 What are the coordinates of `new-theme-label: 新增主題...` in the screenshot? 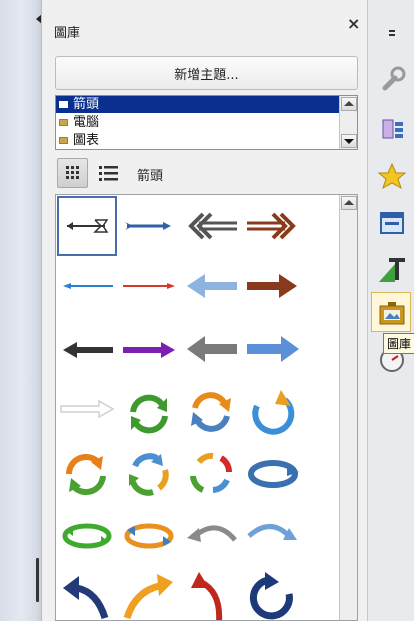 It's located at (206, 75).